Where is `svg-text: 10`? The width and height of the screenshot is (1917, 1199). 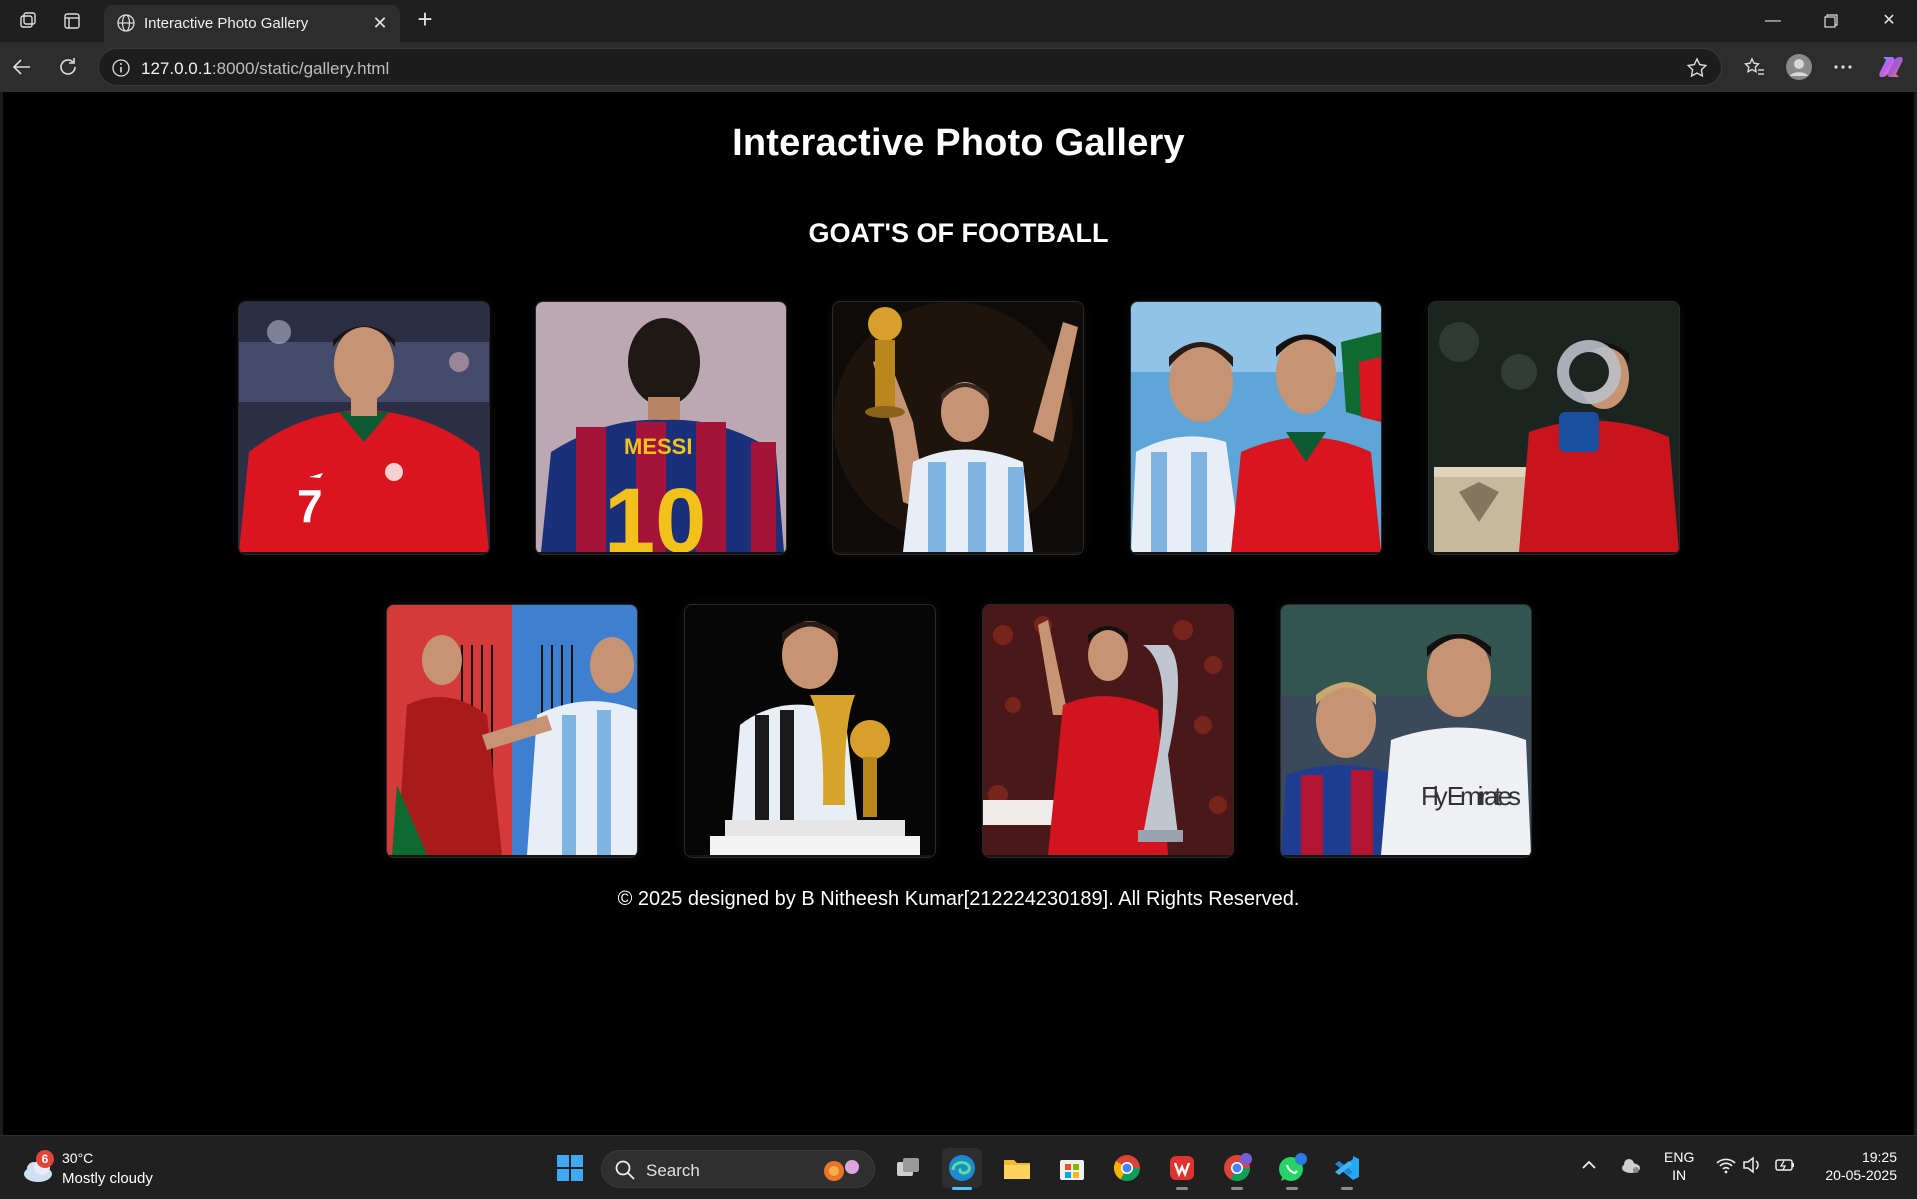 svg-text: 10 is located at coordinates (655, 511).